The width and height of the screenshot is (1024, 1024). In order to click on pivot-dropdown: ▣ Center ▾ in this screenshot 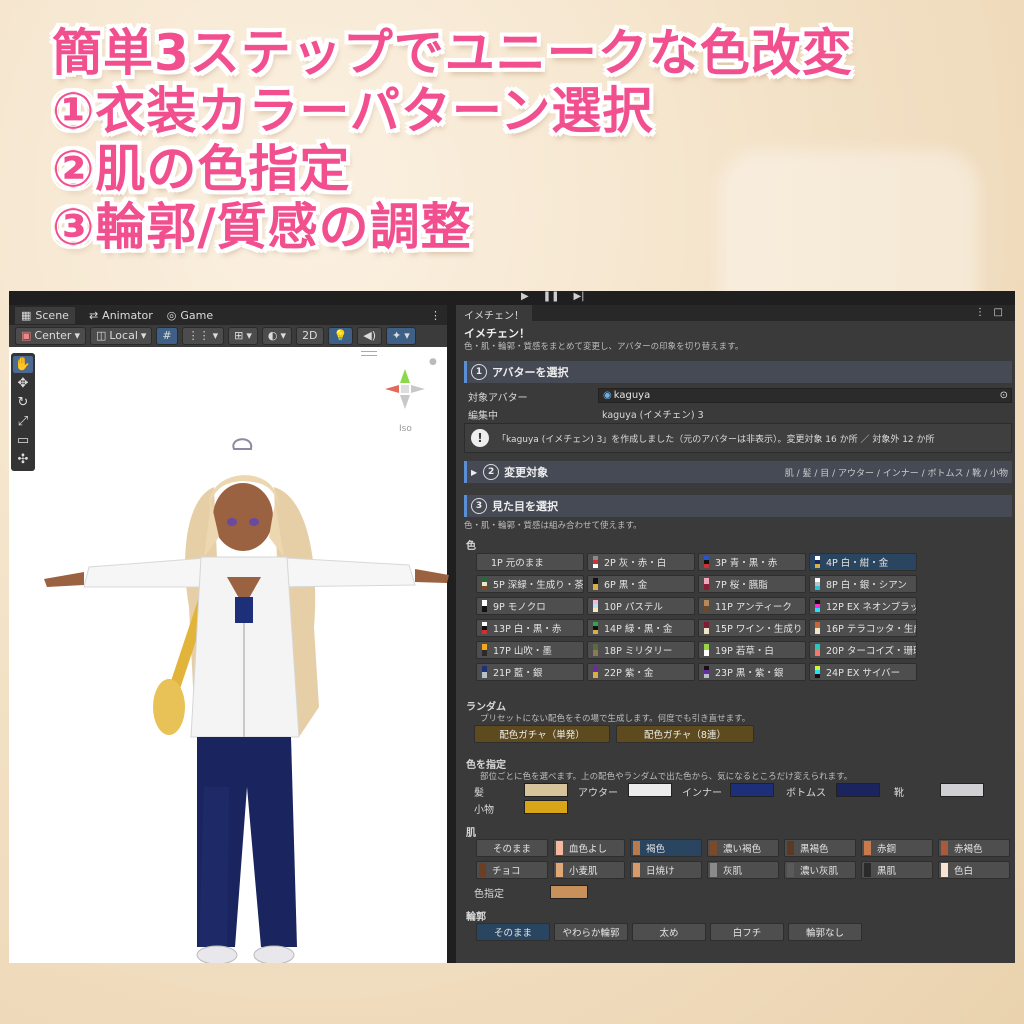, I will do `click(50, 336)`.